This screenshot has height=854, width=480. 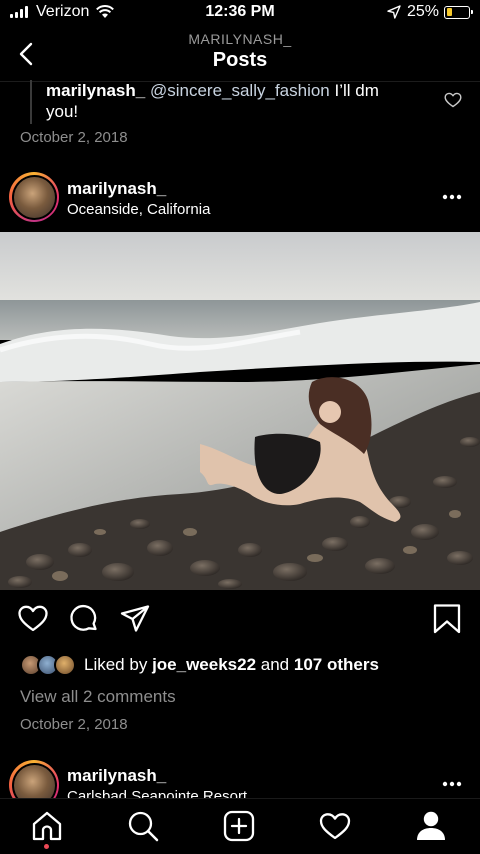 I want to click on page-title: Posts, so click(x=240, y=60).